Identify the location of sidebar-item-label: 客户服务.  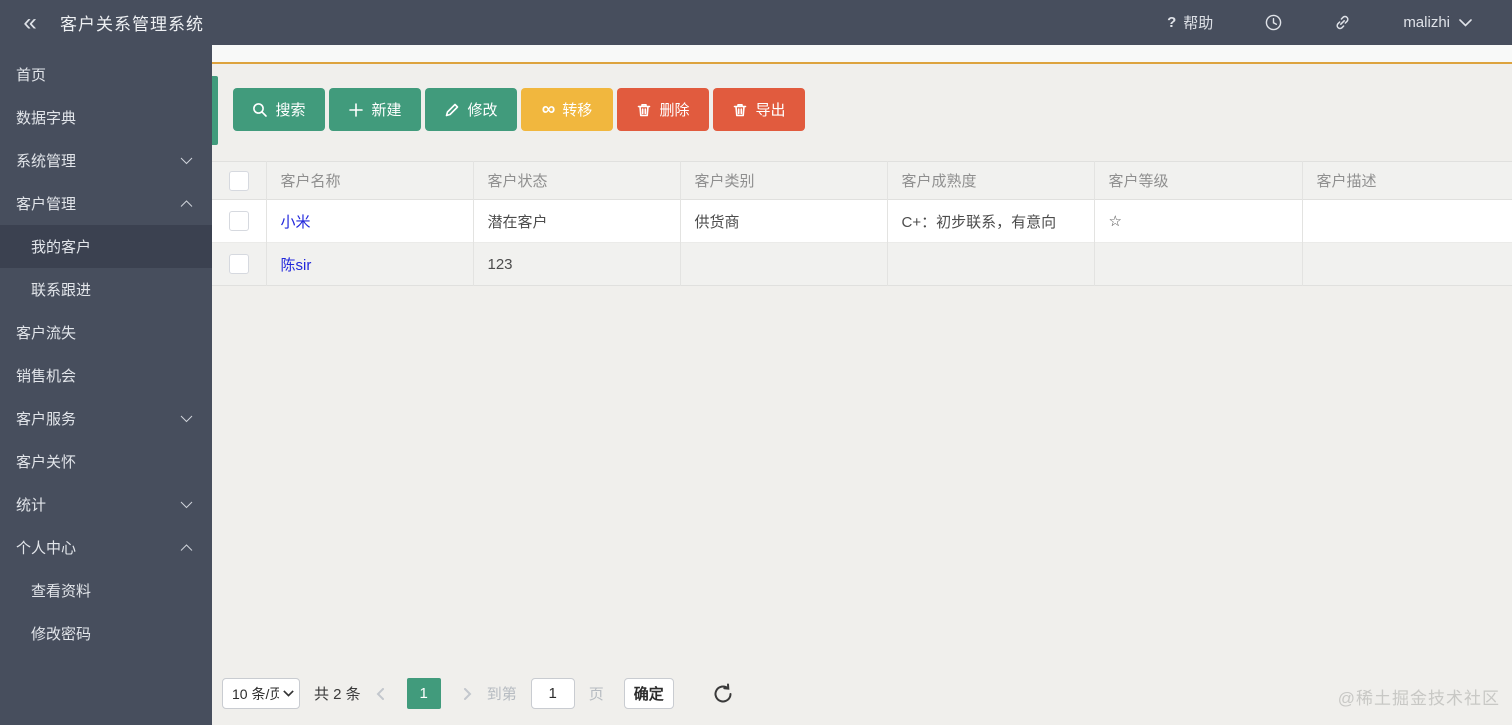
(46, 419).